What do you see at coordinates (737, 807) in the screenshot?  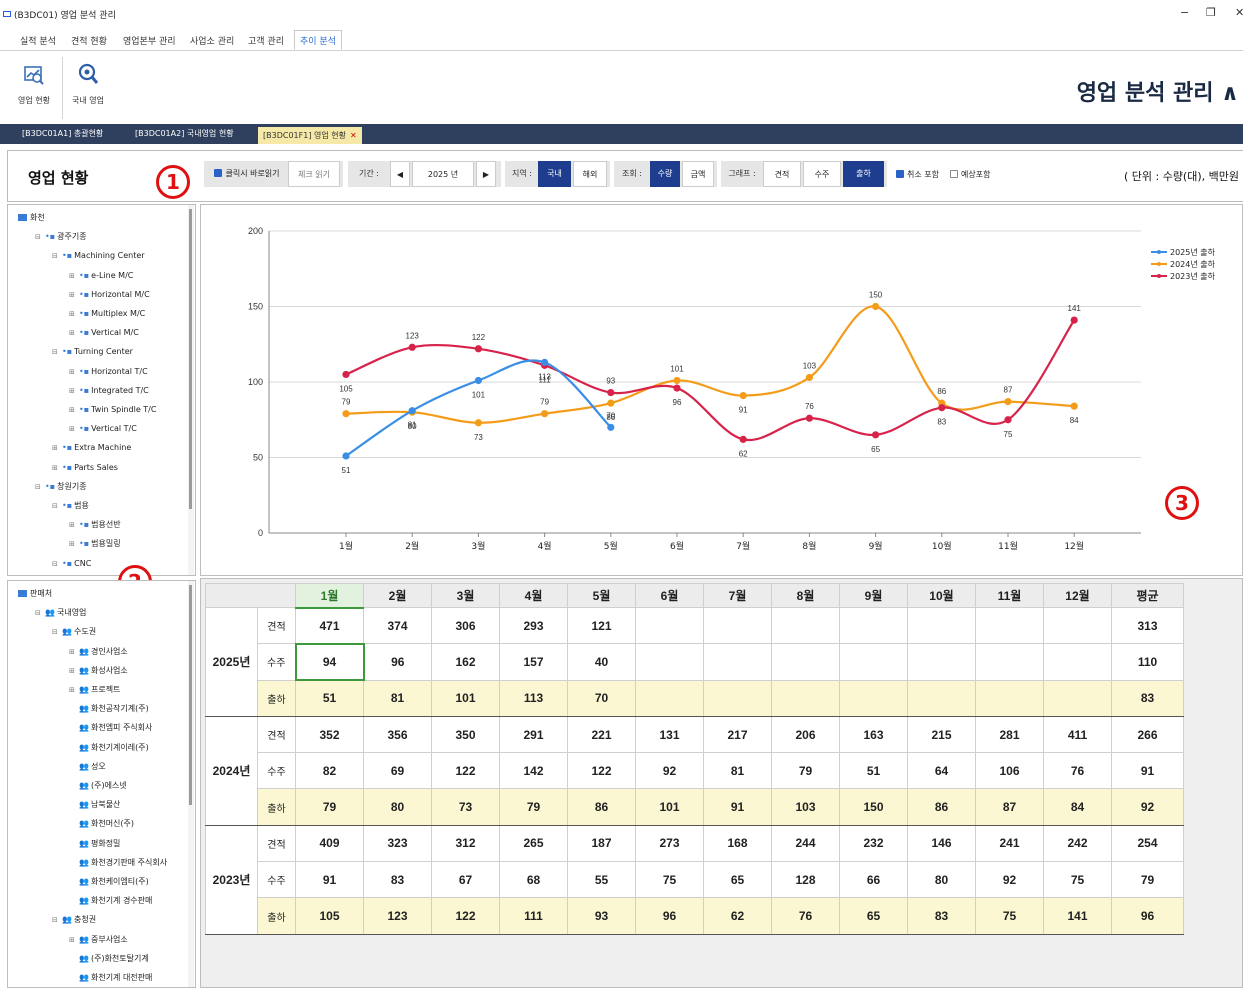 I see `data-cell: 91` at bounding box center [737, 807].